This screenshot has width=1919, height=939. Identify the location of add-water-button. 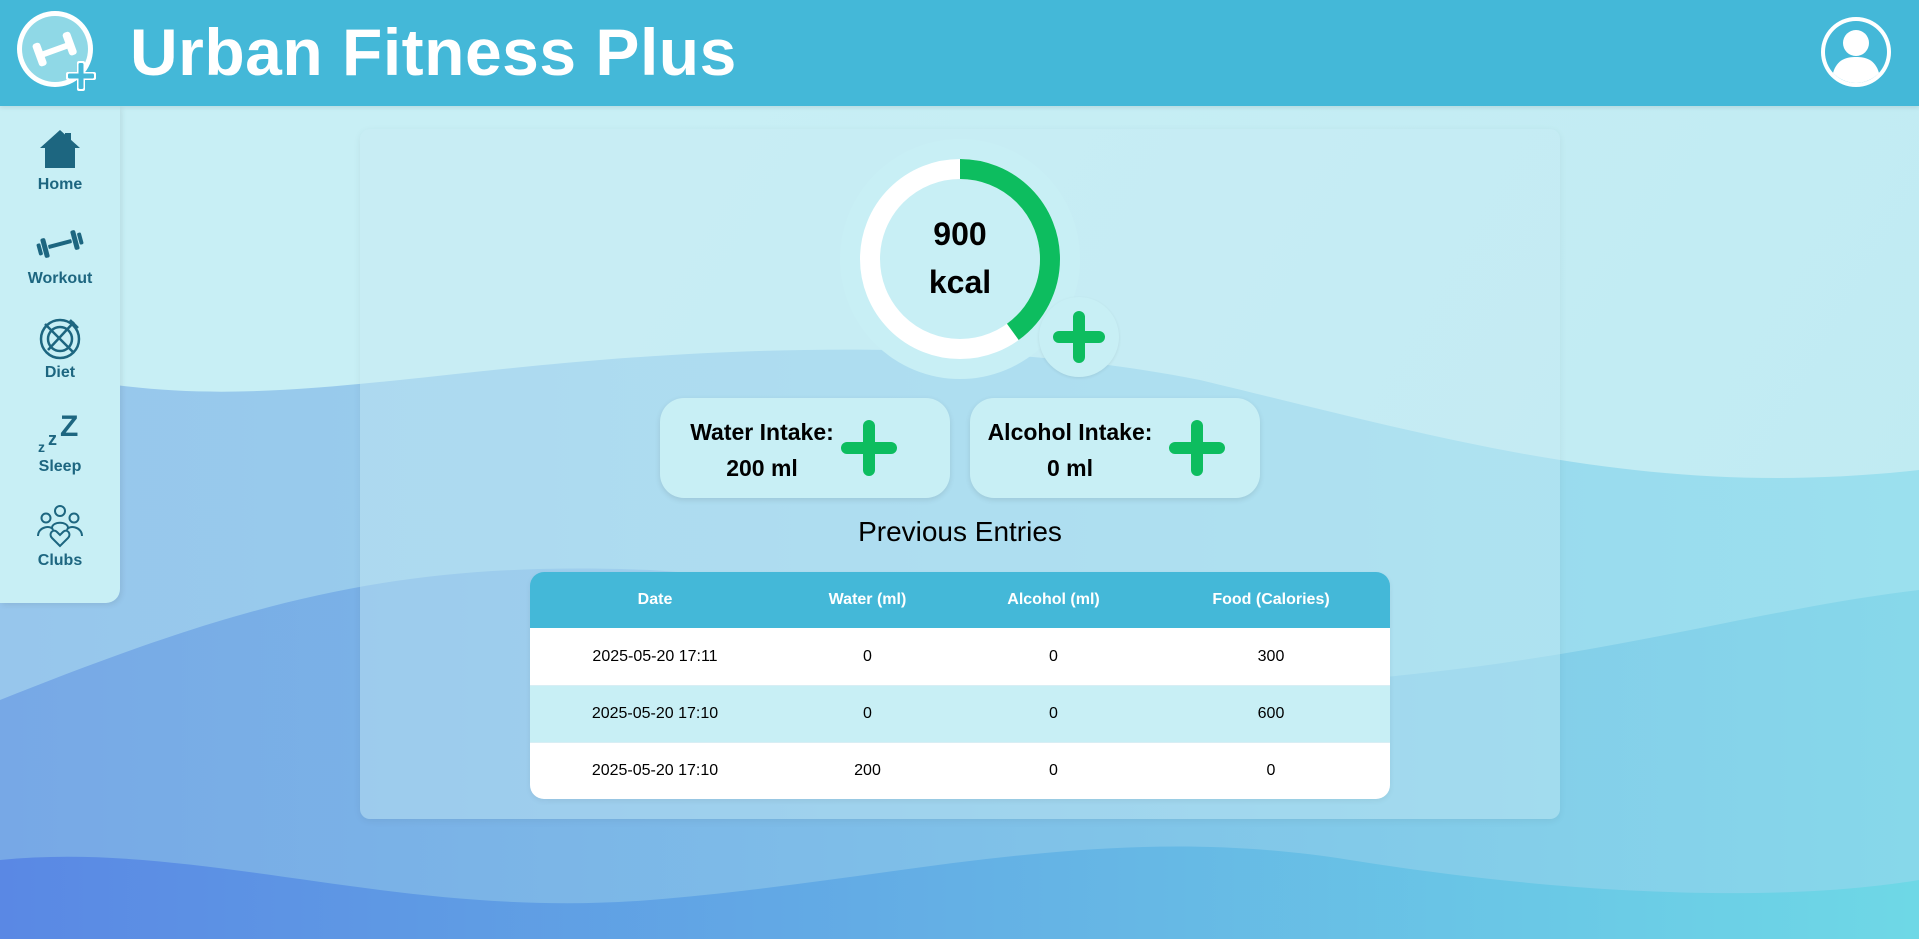
(869, 448).